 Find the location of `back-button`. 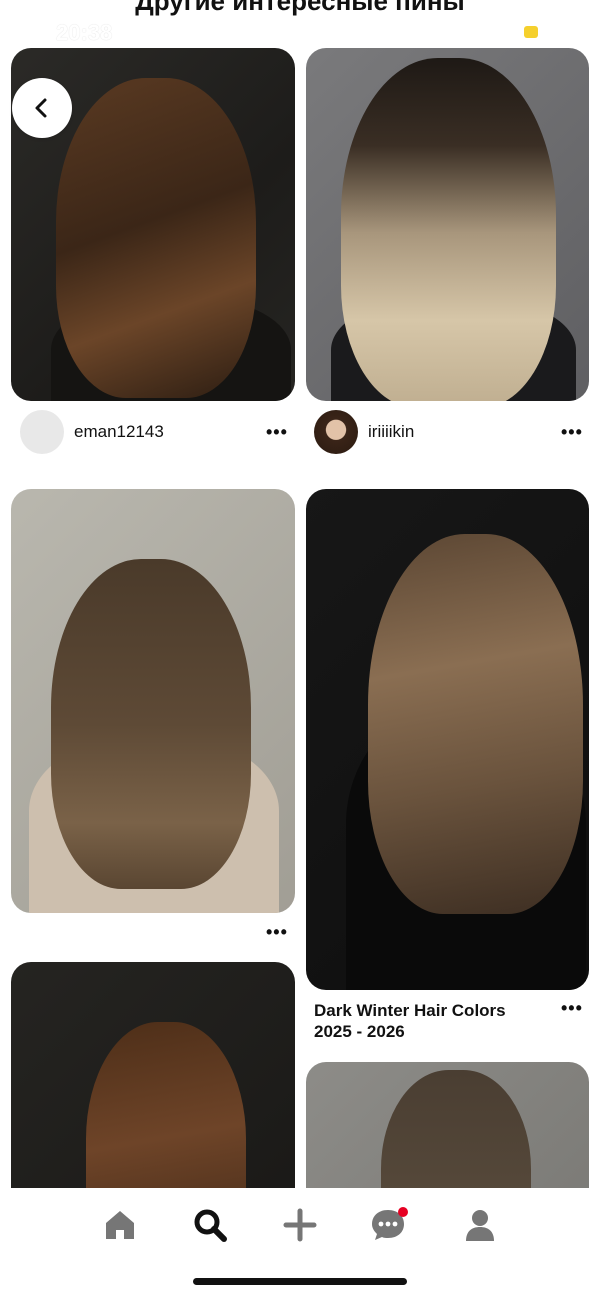

back-button is located at coordinates (42, 108).